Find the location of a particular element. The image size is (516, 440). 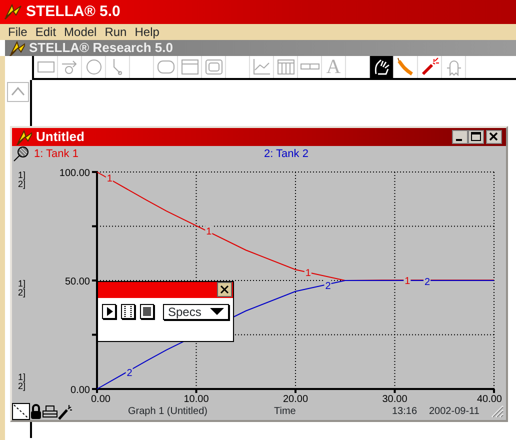

y-tick-label: 0.00 is located at coordinates (80, 390).